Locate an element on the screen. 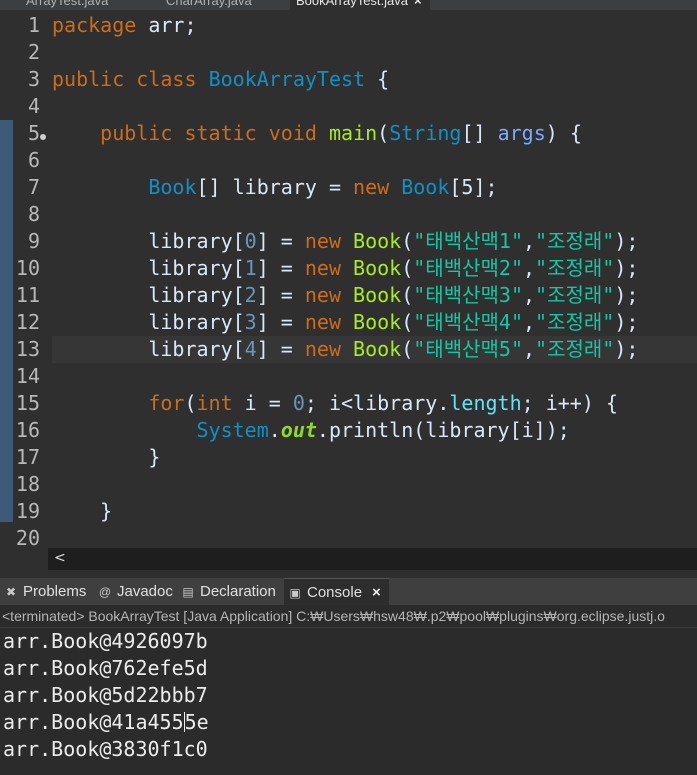 Image resolution: width=697 pixels, height=775 pixels. tab-label: Javadoc is located at coordinates (145, 591).